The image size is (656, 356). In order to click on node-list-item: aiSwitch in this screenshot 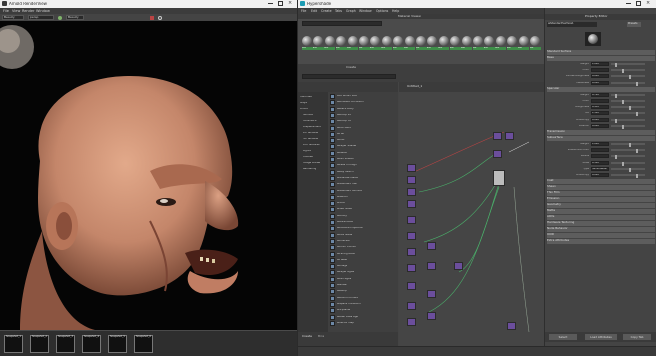, I will do `click(363, 197)`.